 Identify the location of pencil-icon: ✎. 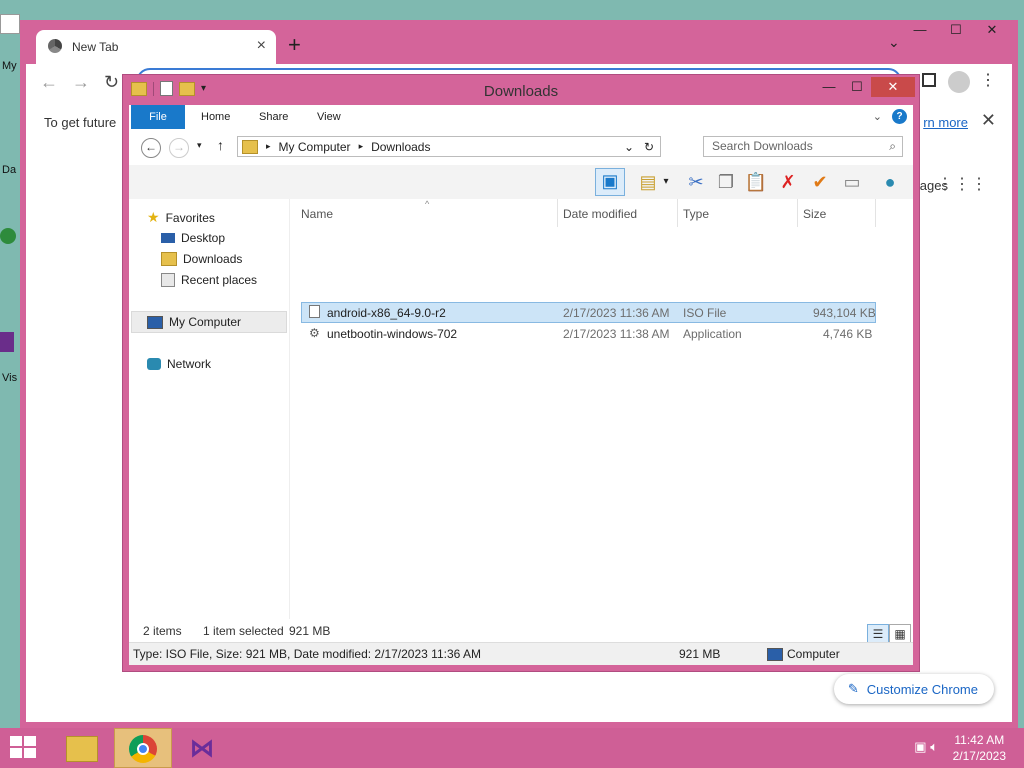
(853, 688).